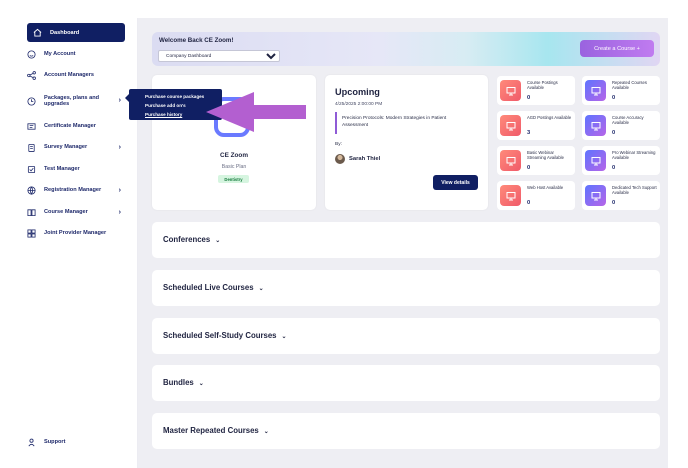  What do you see at coordinates (62, 169) in the screenshot?
I see `sidebar-item-label: Test Manager` at bounding box center [62, 169].